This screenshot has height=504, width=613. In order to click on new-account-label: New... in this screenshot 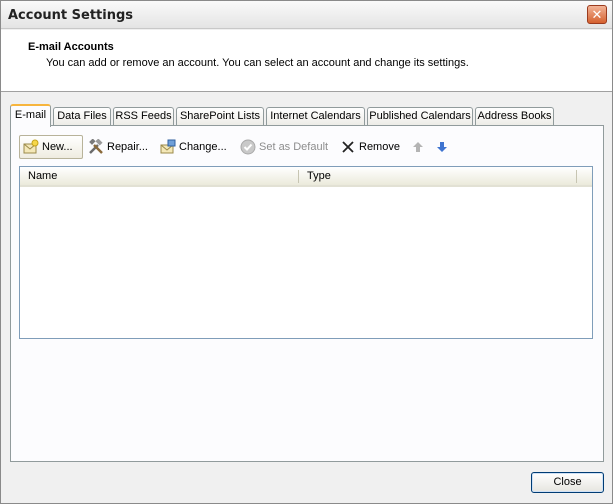, I will do `click(57, 147)`.